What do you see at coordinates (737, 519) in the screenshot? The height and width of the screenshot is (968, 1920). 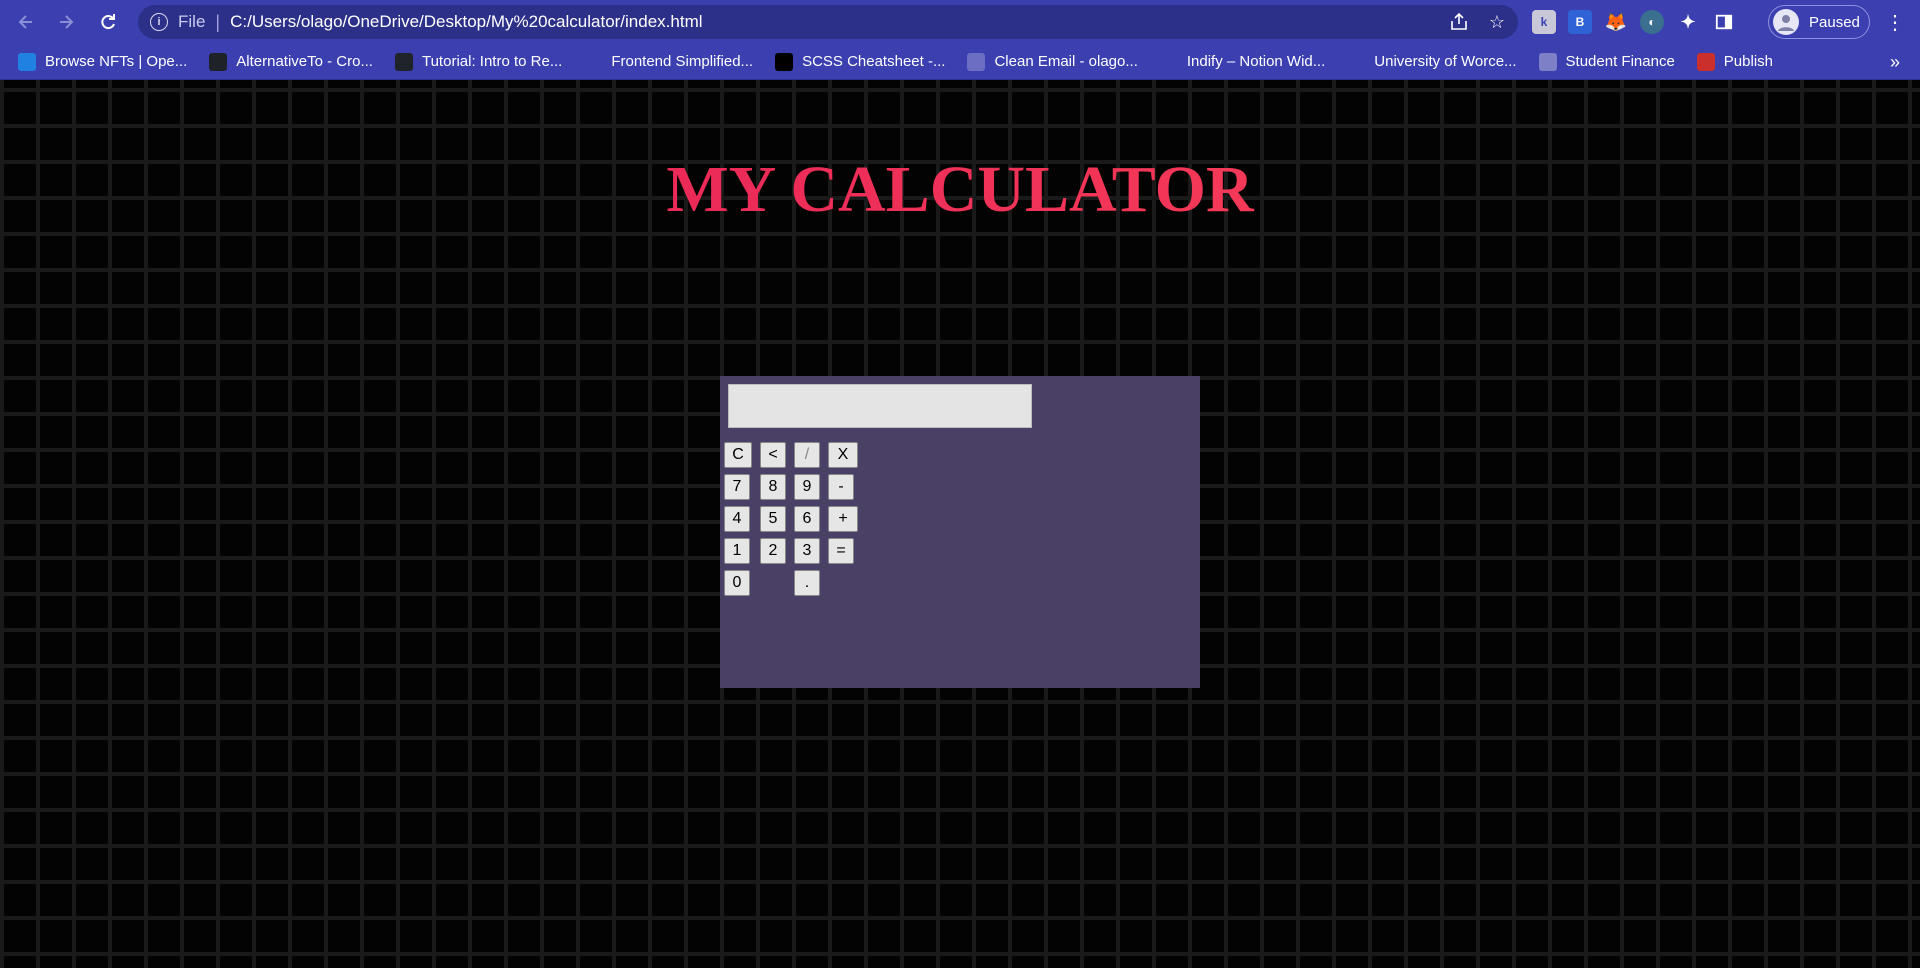 I see `key-4-button: 4` at bounding box center [737, 519].